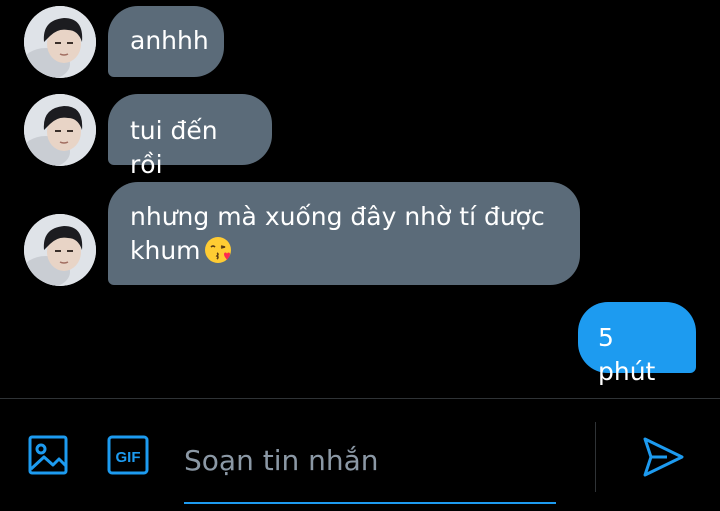  I want to click on gif-label: GIF, so click(128, 457).